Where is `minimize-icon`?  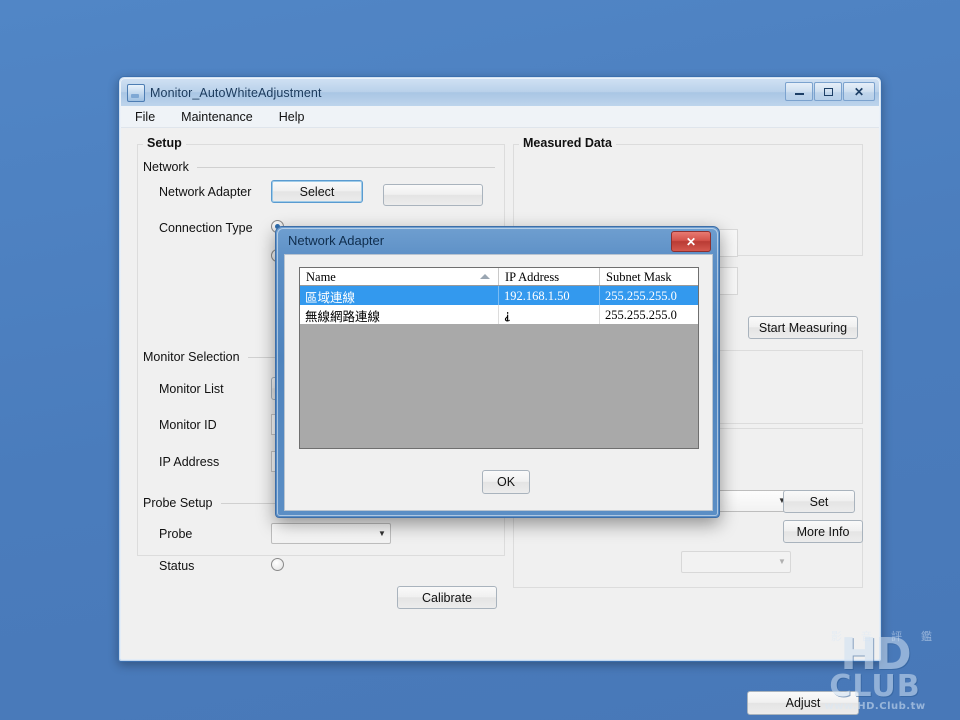
minimize-icon is located at coordinates (799, 94).